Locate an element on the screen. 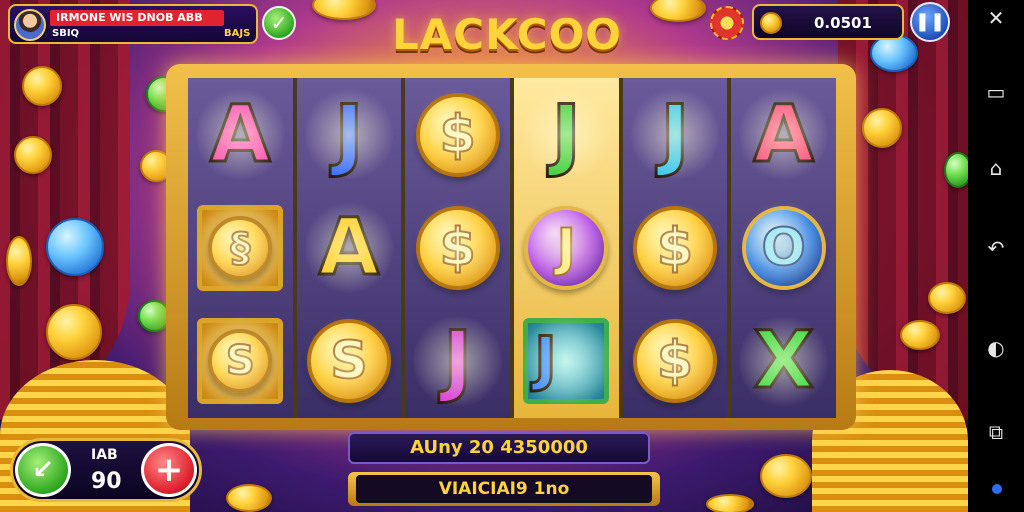 The image size is (1024, 512). reel-column: $ $ J is located at coordinates (457, 248).